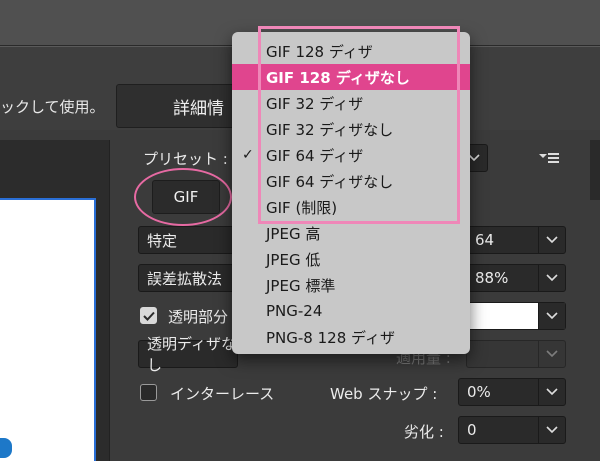 Image resolution: width=600 pixels, height=461 pixels. What do you see at coordinates (183, 197) in the screenshot?
I see `annotation-ring` at bounding box center [183, 197].